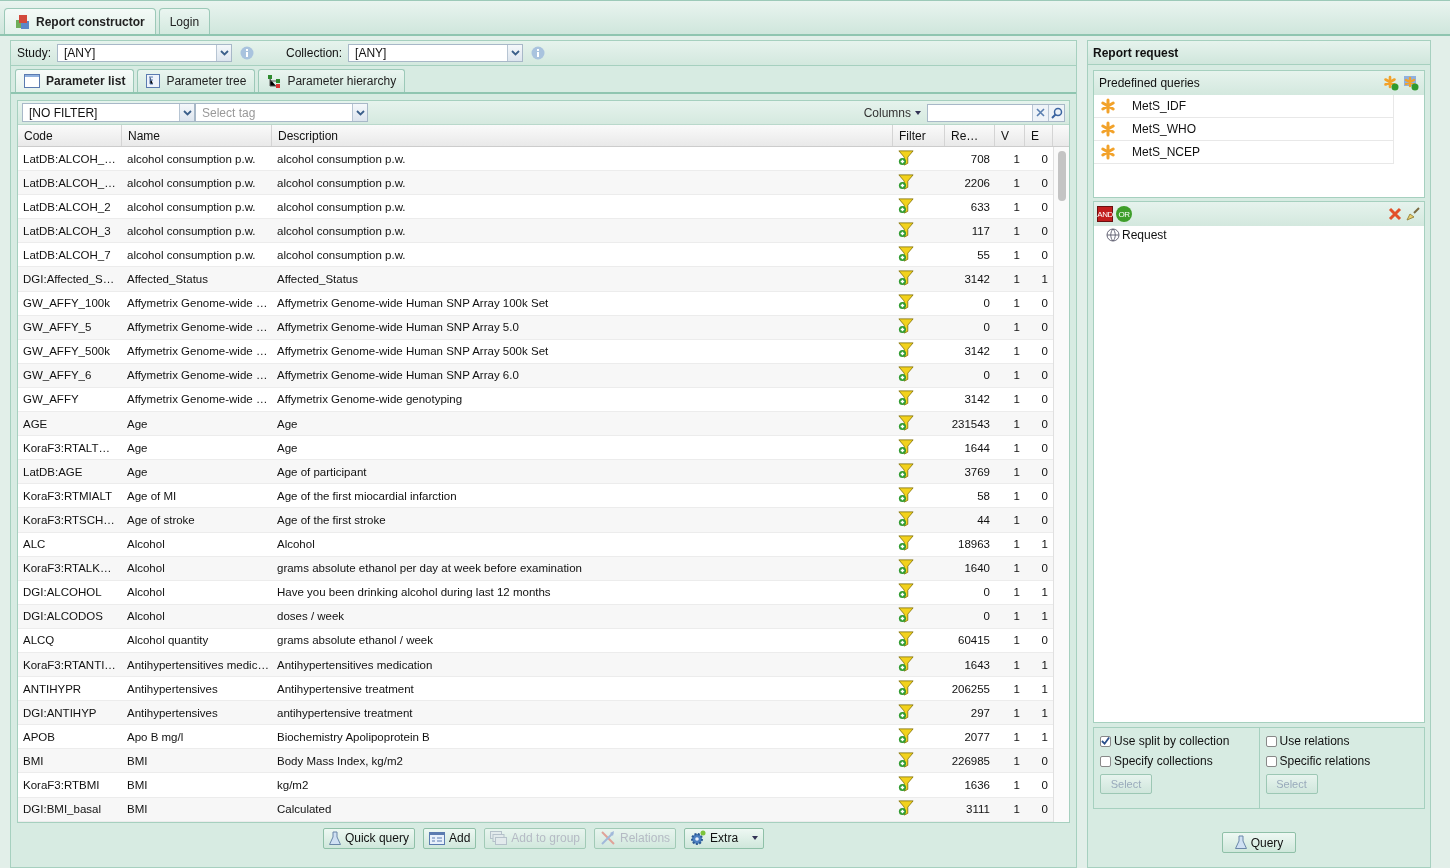  Describe the element at coordinates (1395, 214) in the screenshot. I see `close-icon` at that location.